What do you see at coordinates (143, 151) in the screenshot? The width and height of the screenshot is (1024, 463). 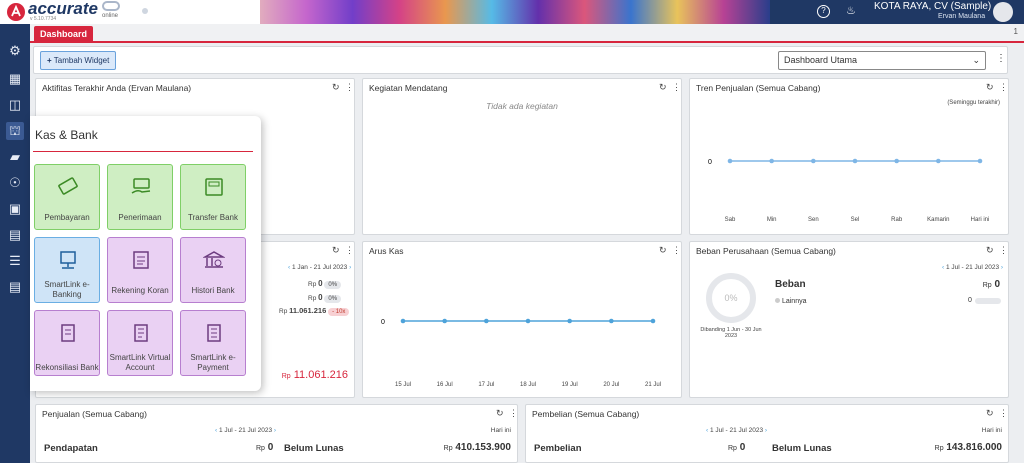 I see `menu-divider` at bounding box center [143, 151].